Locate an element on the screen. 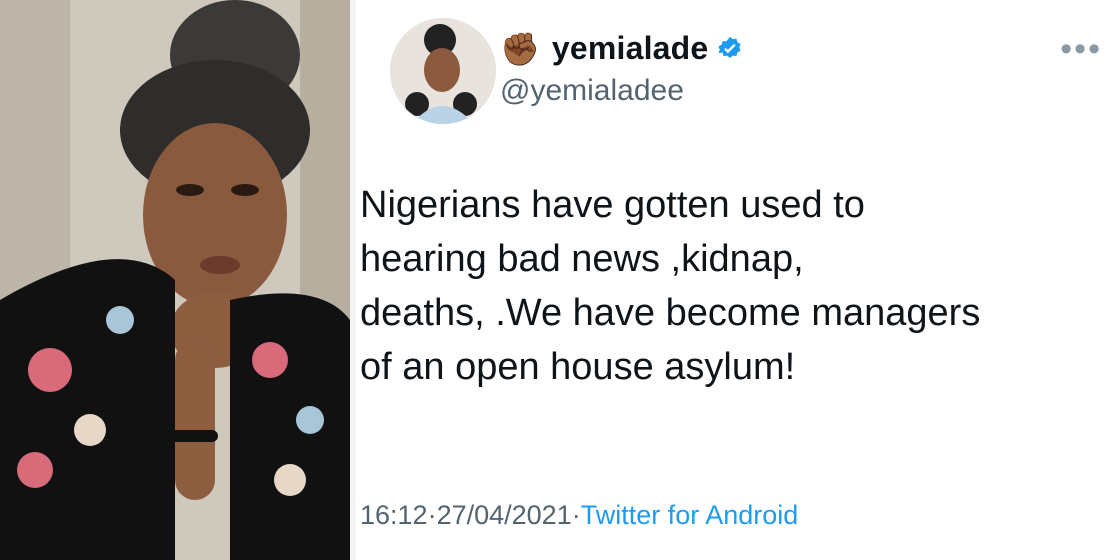 The image size is (1120, 560). avatar is located at coordinates (443, 71).